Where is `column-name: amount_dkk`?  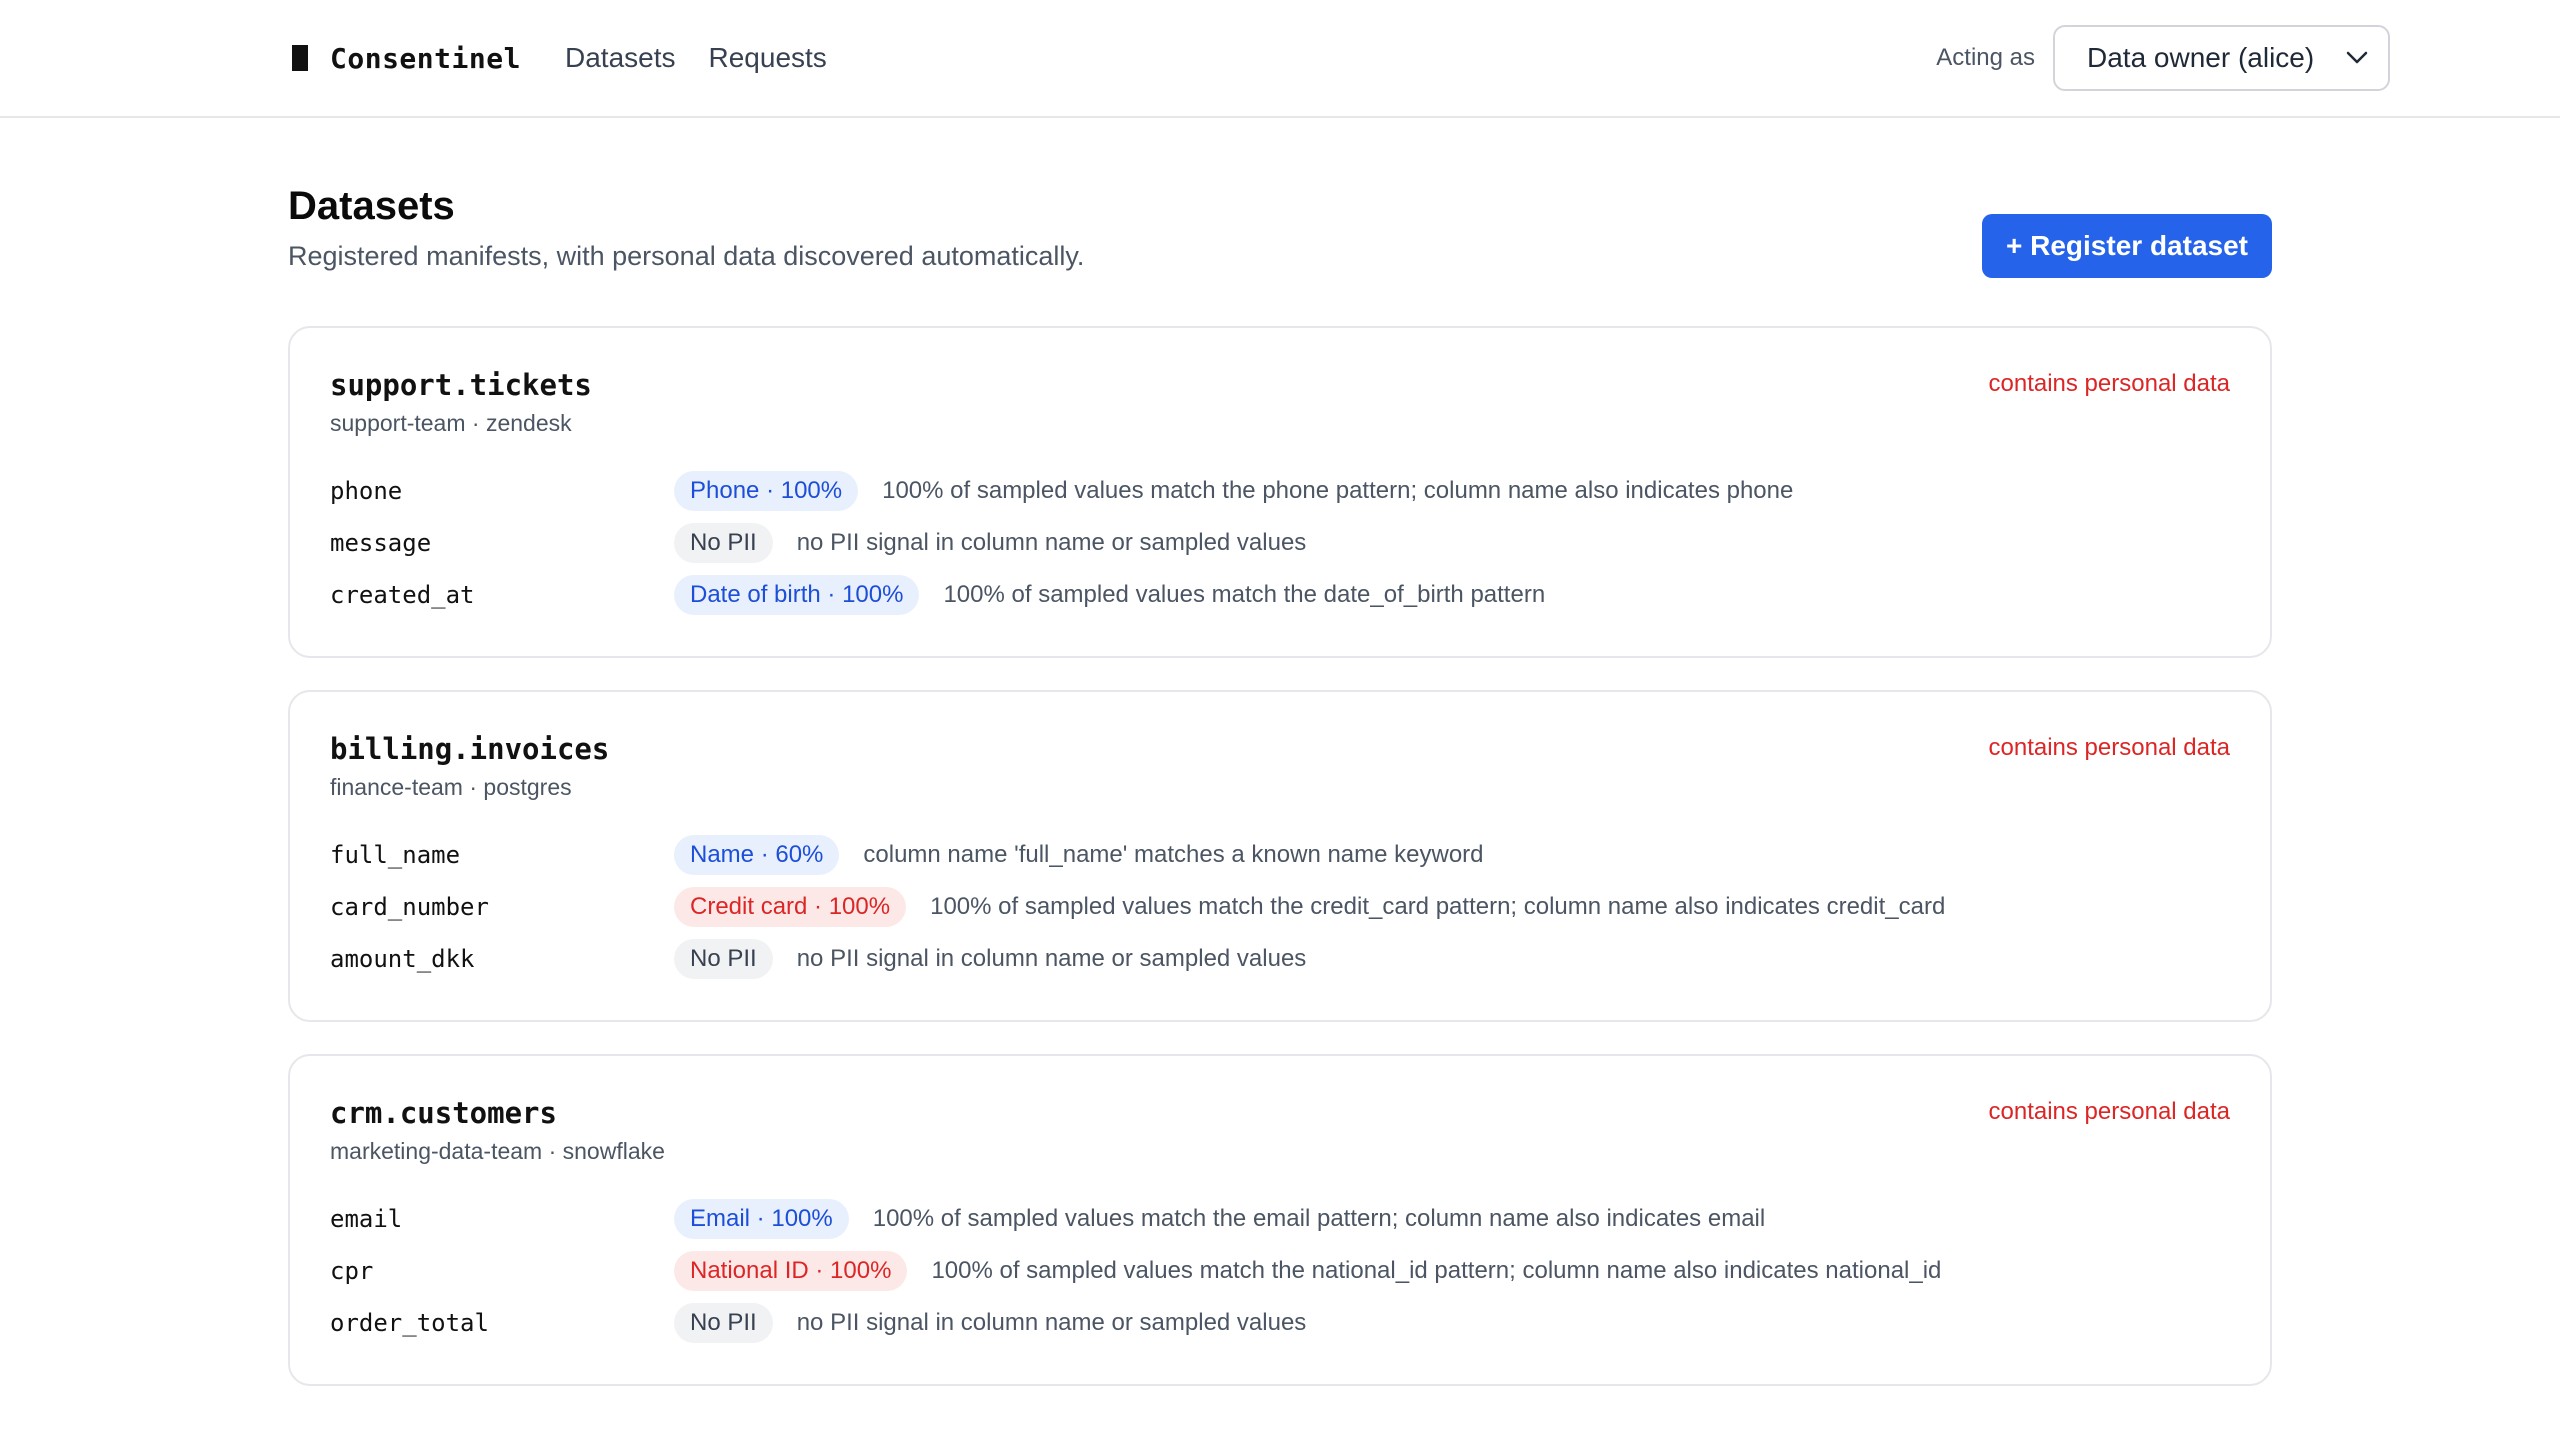 column-name: amount_dkk is located at coordinates (402, 959).